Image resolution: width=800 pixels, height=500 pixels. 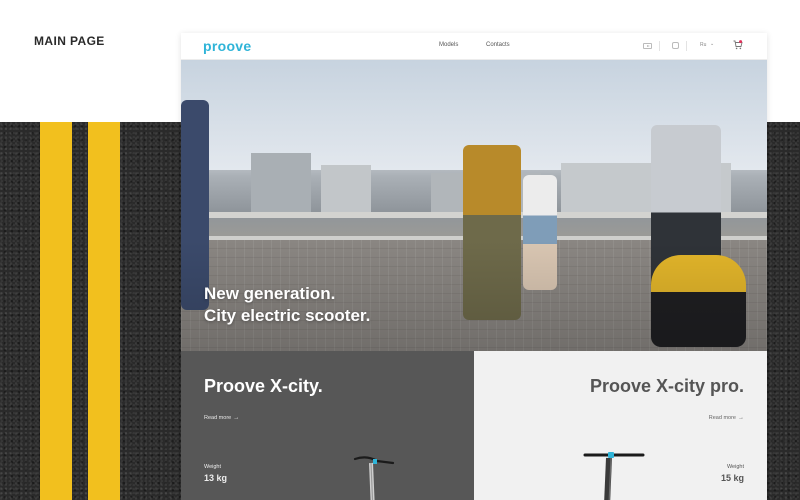 What do you see at coordinates (712, 44) in the screenshot?
I see `chevron-down-icon: ⌄` at bounding box center [712, 44].